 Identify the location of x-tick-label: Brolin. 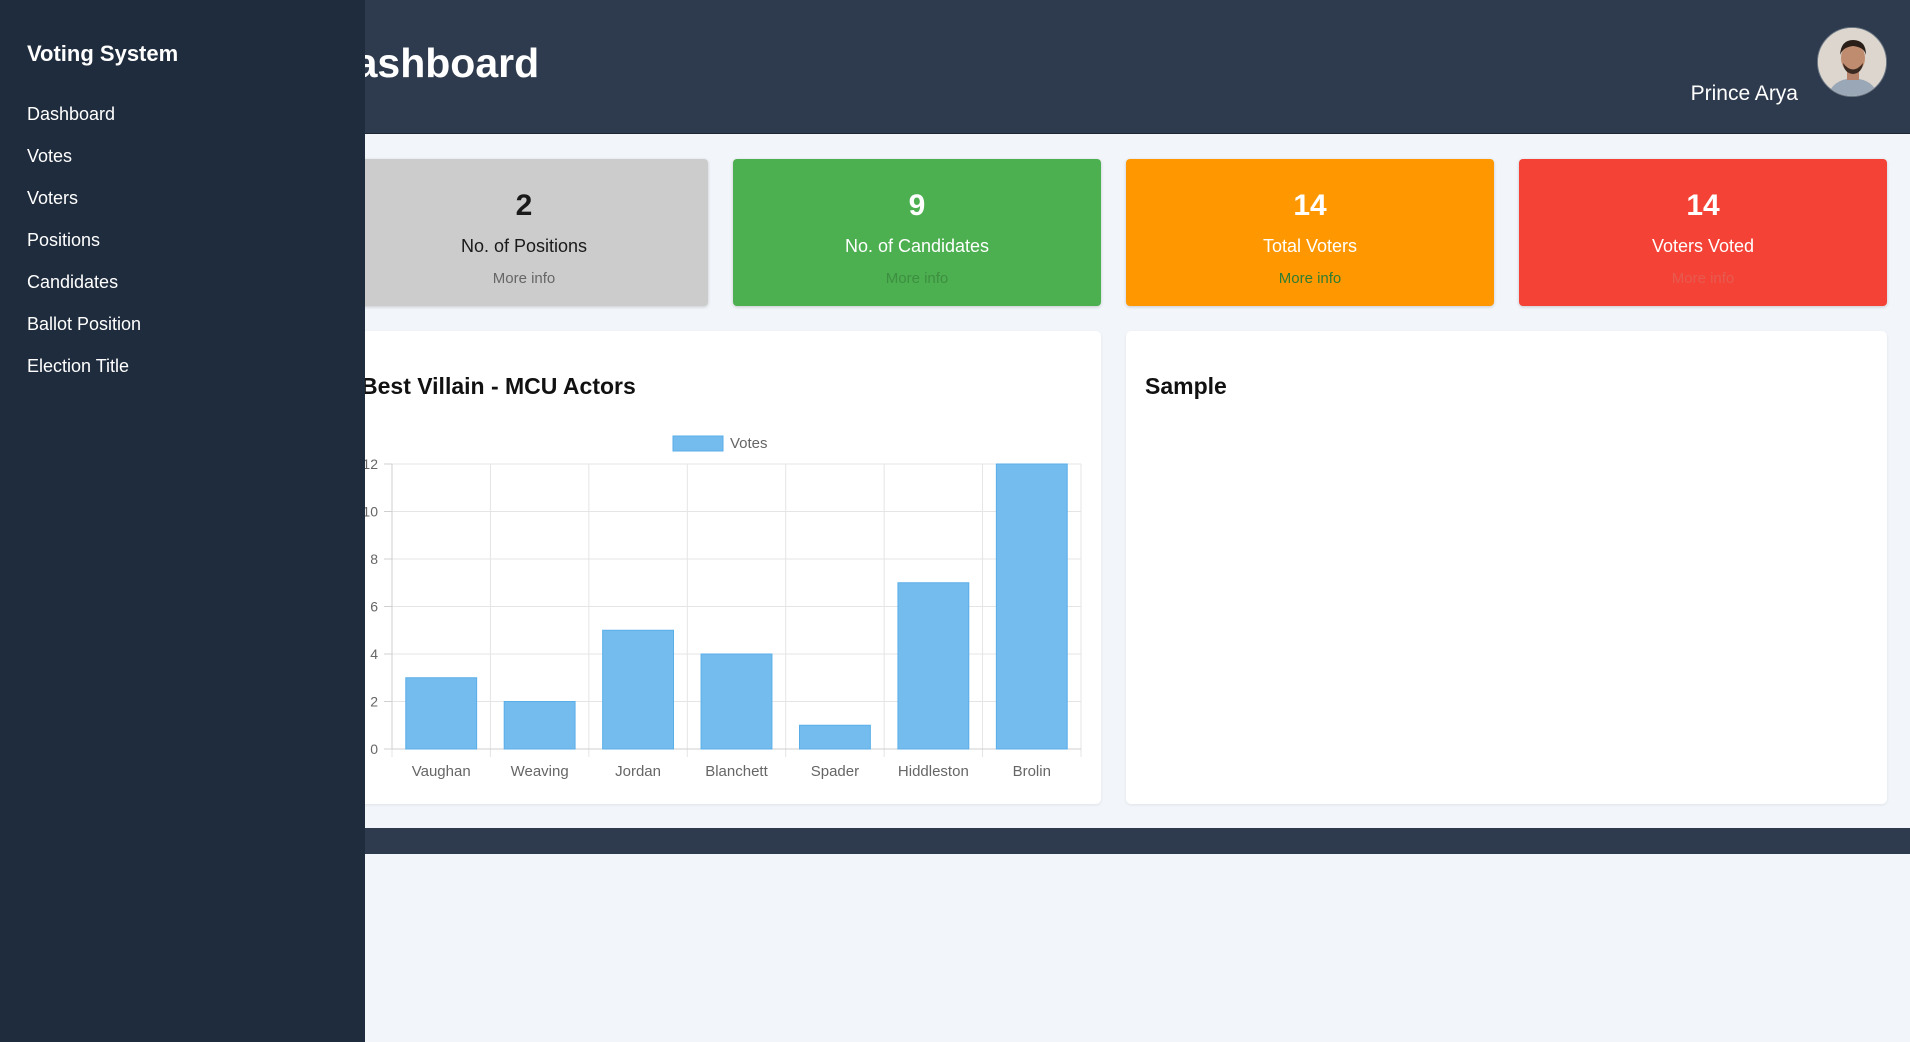
(1032, 771).